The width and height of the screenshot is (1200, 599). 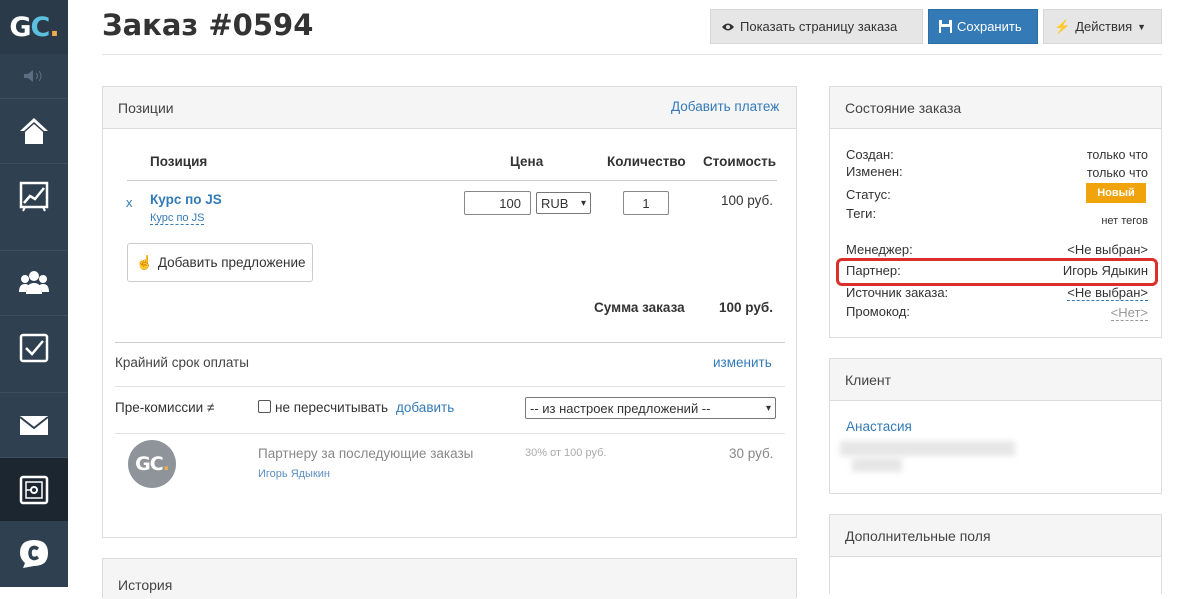 I want to click on mail-icon, so click(x=34, y=425).